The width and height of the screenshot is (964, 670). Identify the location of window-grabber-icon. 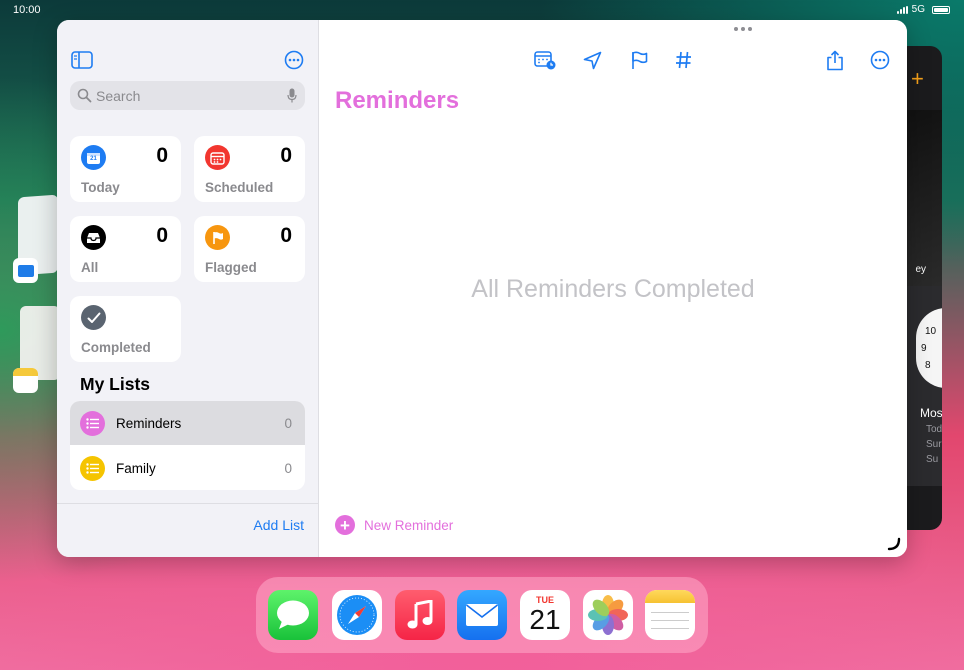
(743, 29).